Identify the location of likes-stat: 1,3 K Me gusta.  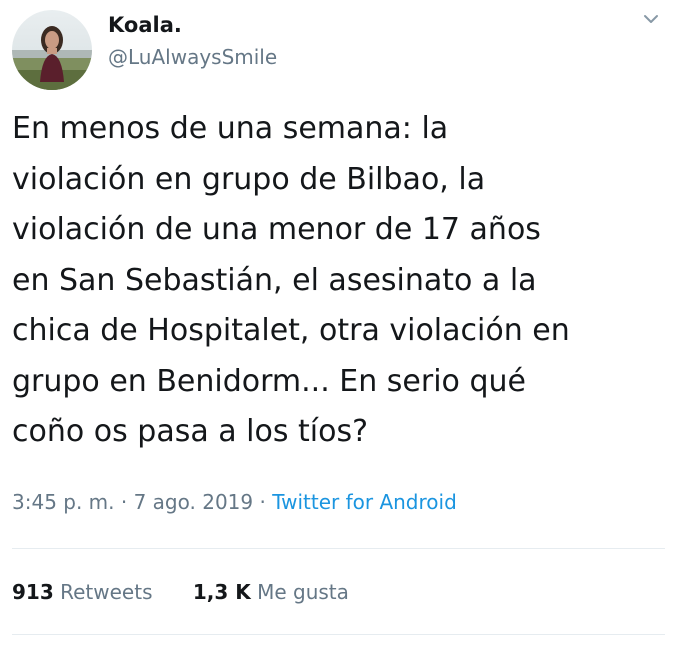
(271, 592).